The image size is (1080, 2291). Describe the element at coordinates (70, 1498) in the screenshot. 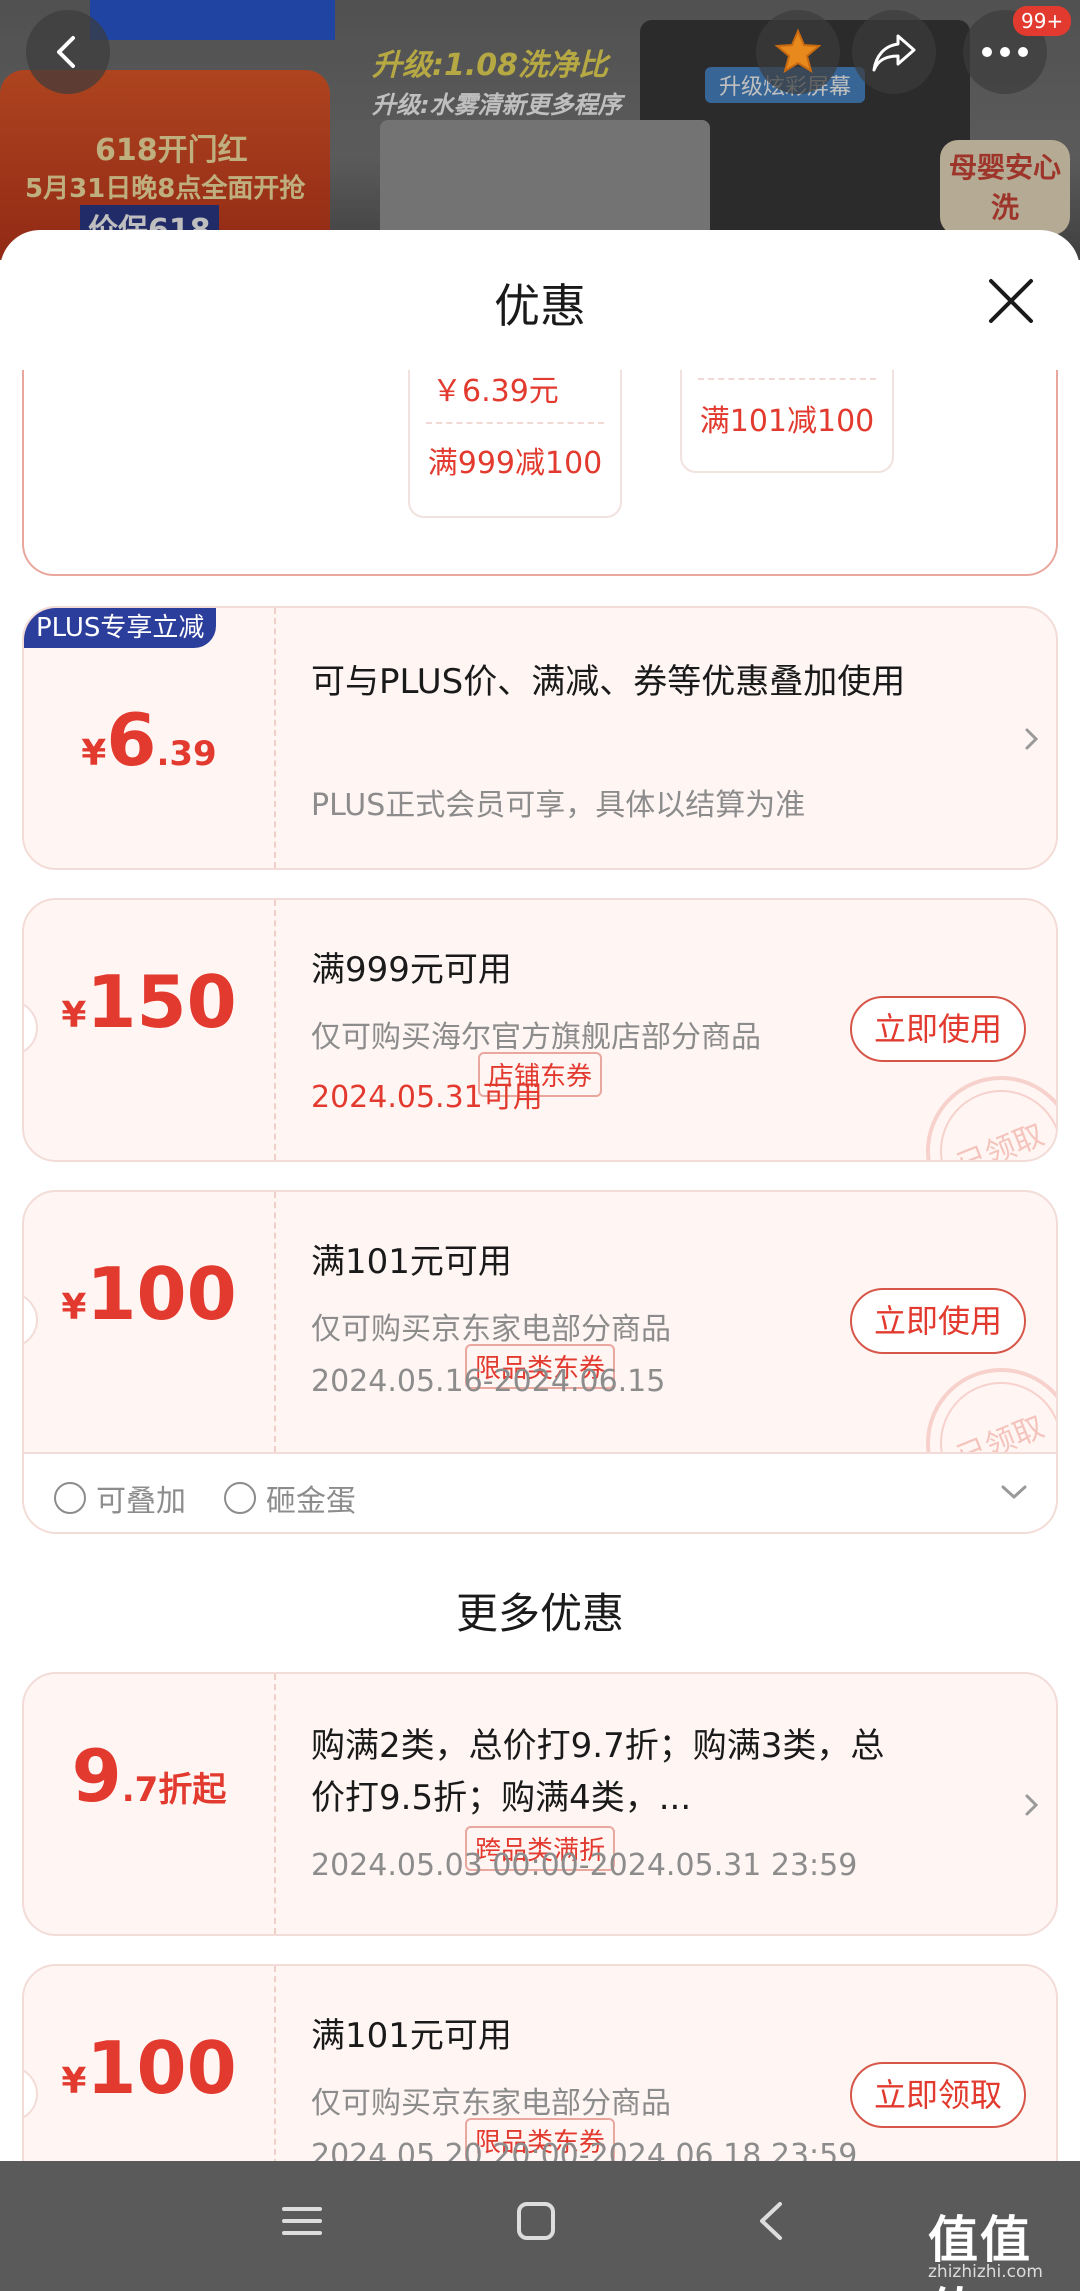

I see `stack-icon` at that location.